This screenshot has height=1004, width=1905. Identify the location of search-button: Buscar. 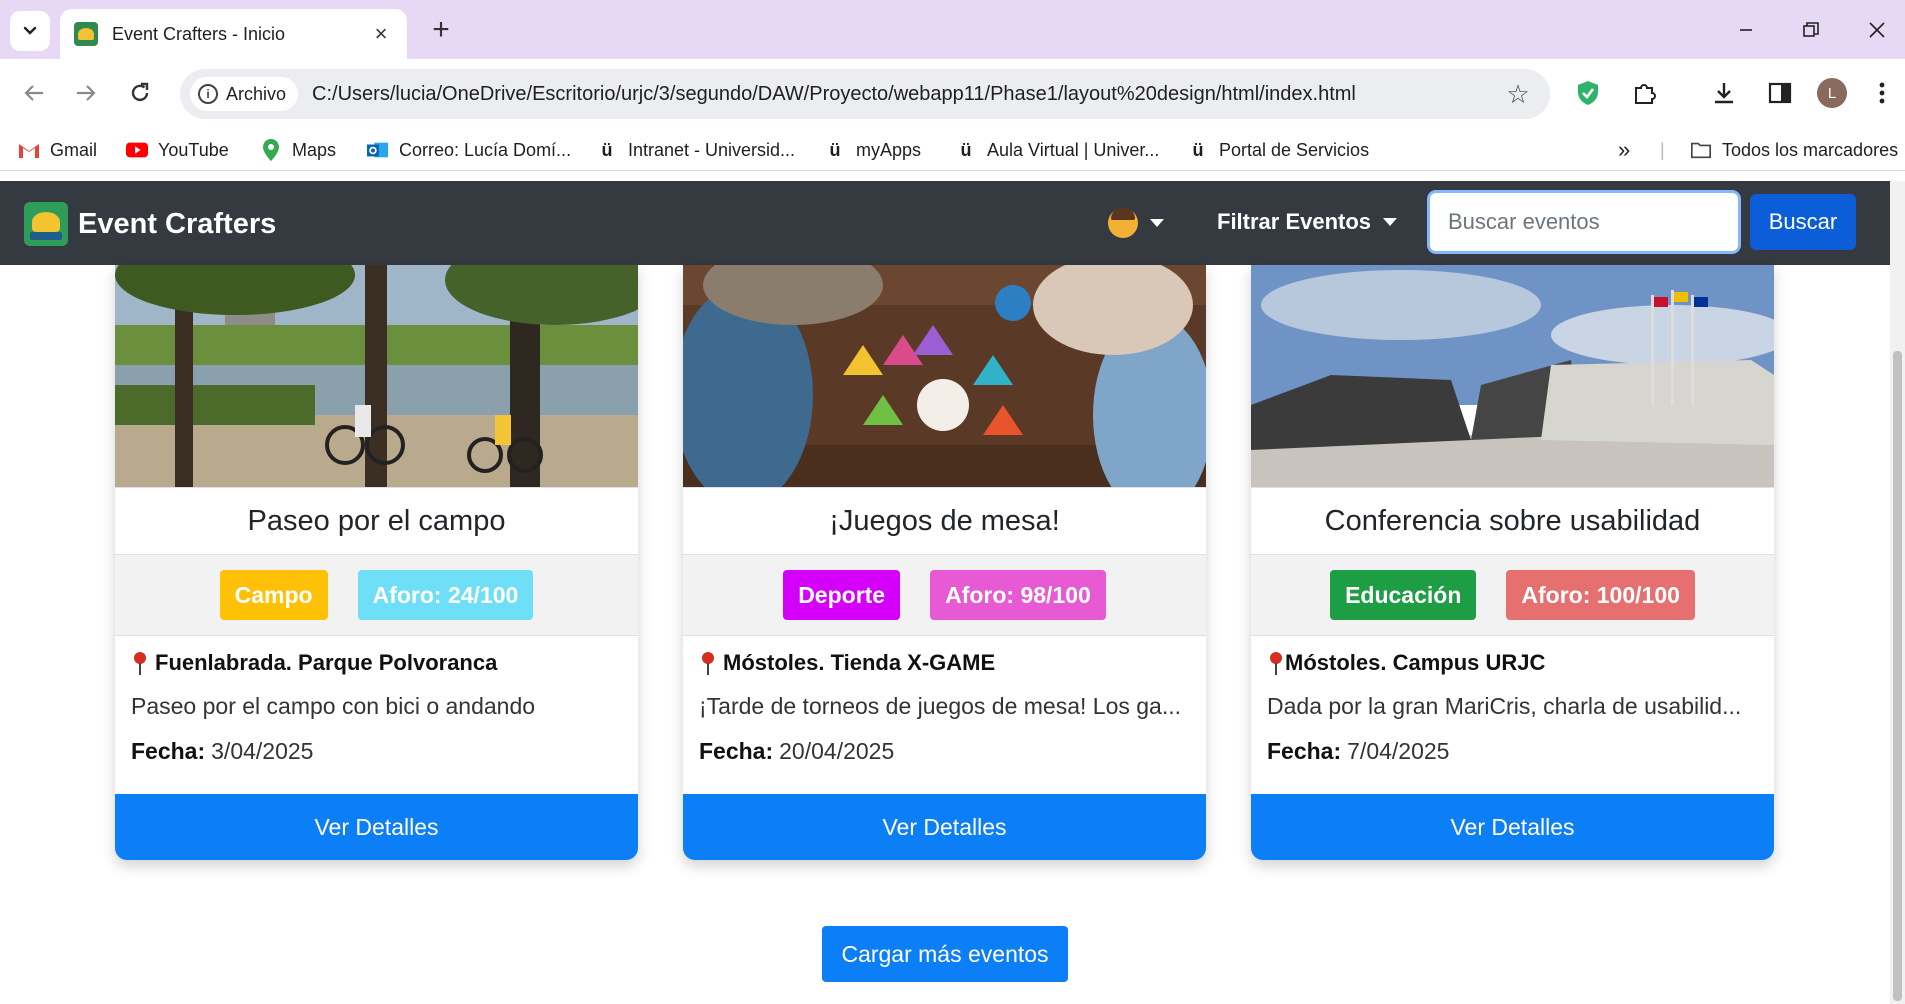
(1803, 222).